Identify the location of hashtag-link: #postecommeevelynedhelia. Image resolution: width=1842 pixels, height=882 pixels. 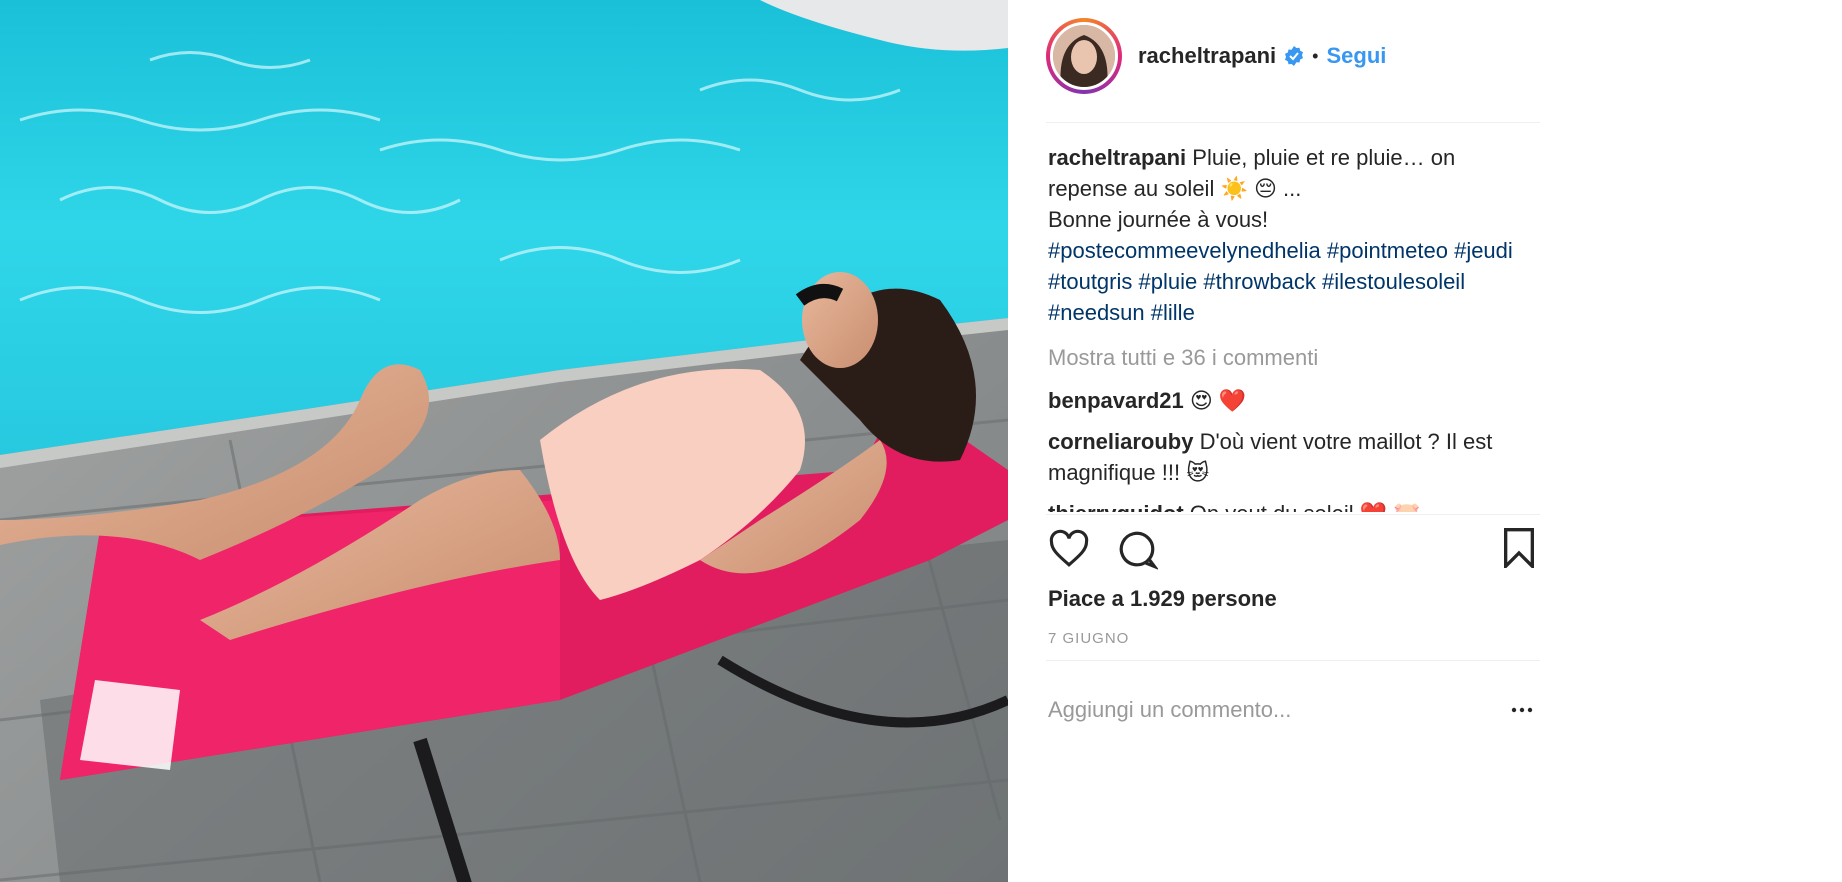
(1184, 250).